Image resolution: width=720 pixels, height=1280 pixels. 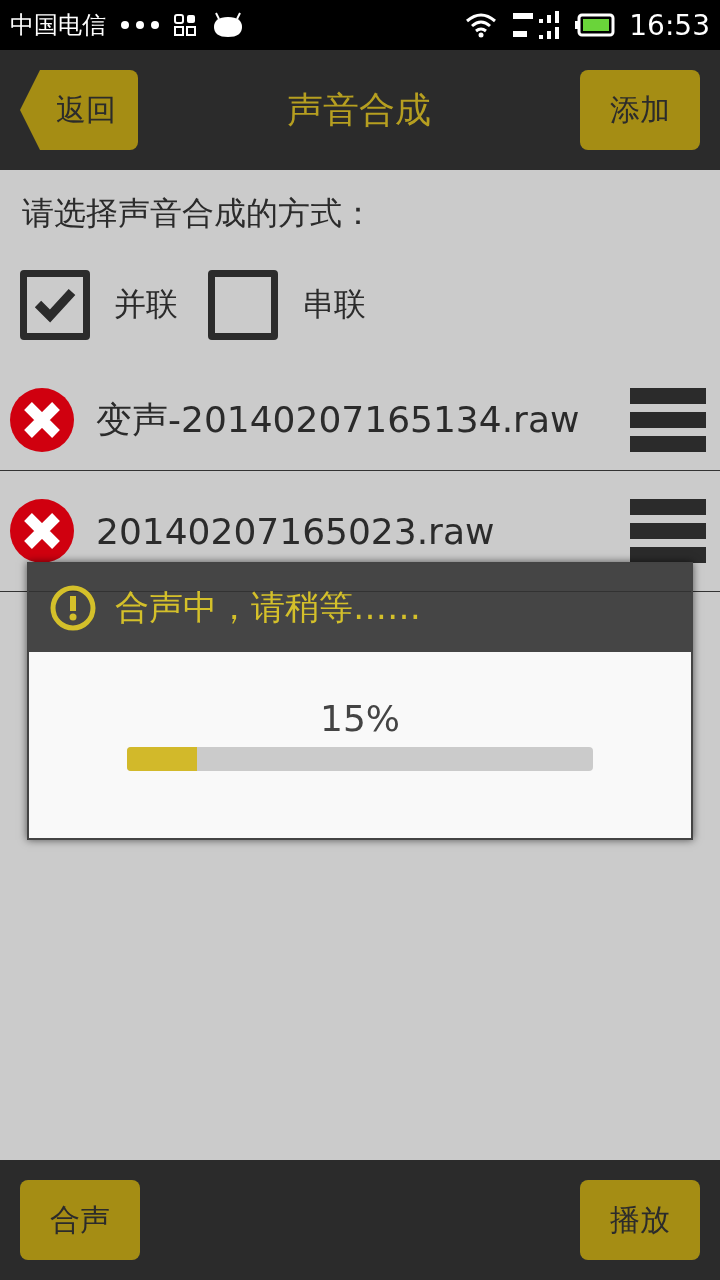 What do you see at coordinates (140, 25) in the screenshot?
I see `more-dots-icon` at bounding box center [140, 25].